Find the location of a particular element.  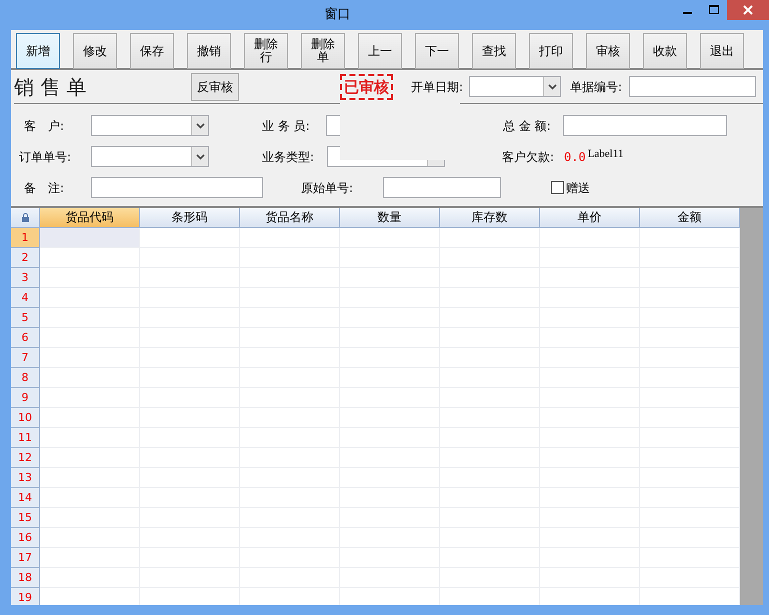

row-header: 14 is located at coordinates (25, 498).